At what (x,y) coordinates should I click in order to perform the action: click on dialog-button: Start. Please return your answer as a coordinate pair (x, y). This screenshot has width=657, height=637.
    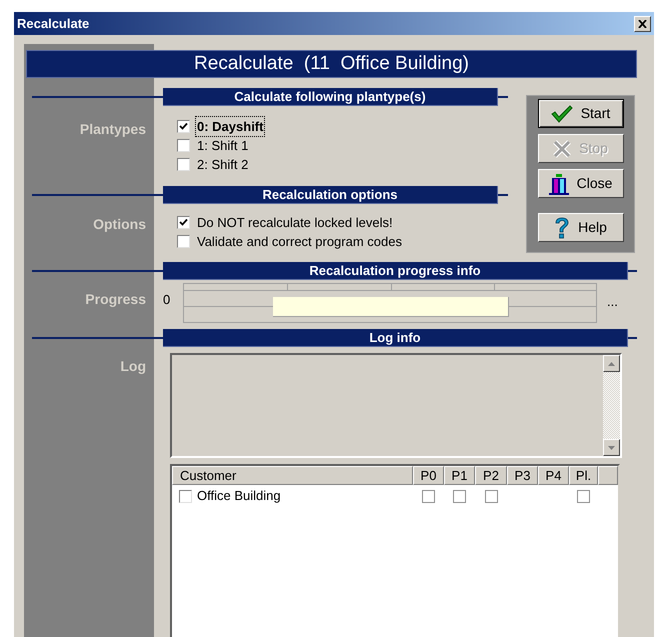
    Looking at the image, I should click on (581, 113).